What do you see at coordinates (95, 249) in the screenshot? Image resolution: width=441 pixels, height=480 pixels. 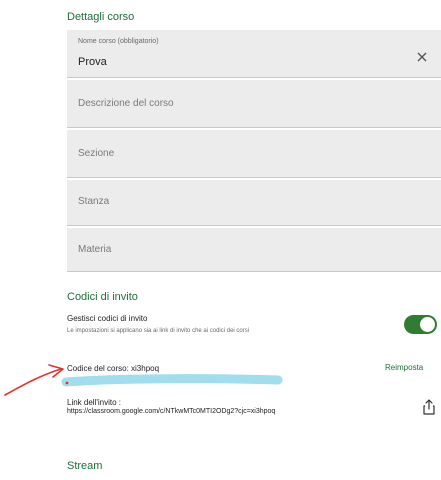 I see `subject-placeholder: Materia` at bounding box center [95, 249].